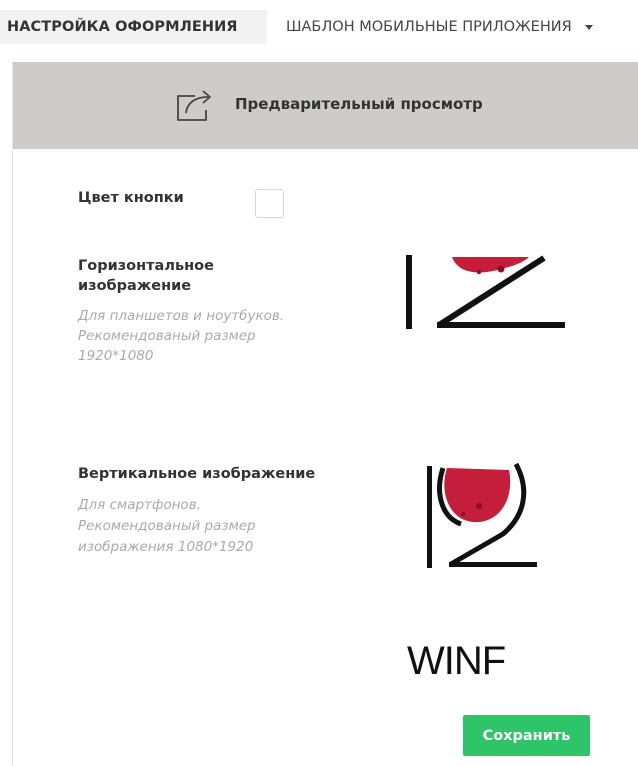 Image resolution: width=638 pixels, height=766 pixels. What do you see at coordinates (116, 356) in the screenshot?
I see `horizontal-image-hint-line3: 1920*1080` at bounding box center [116, 356].